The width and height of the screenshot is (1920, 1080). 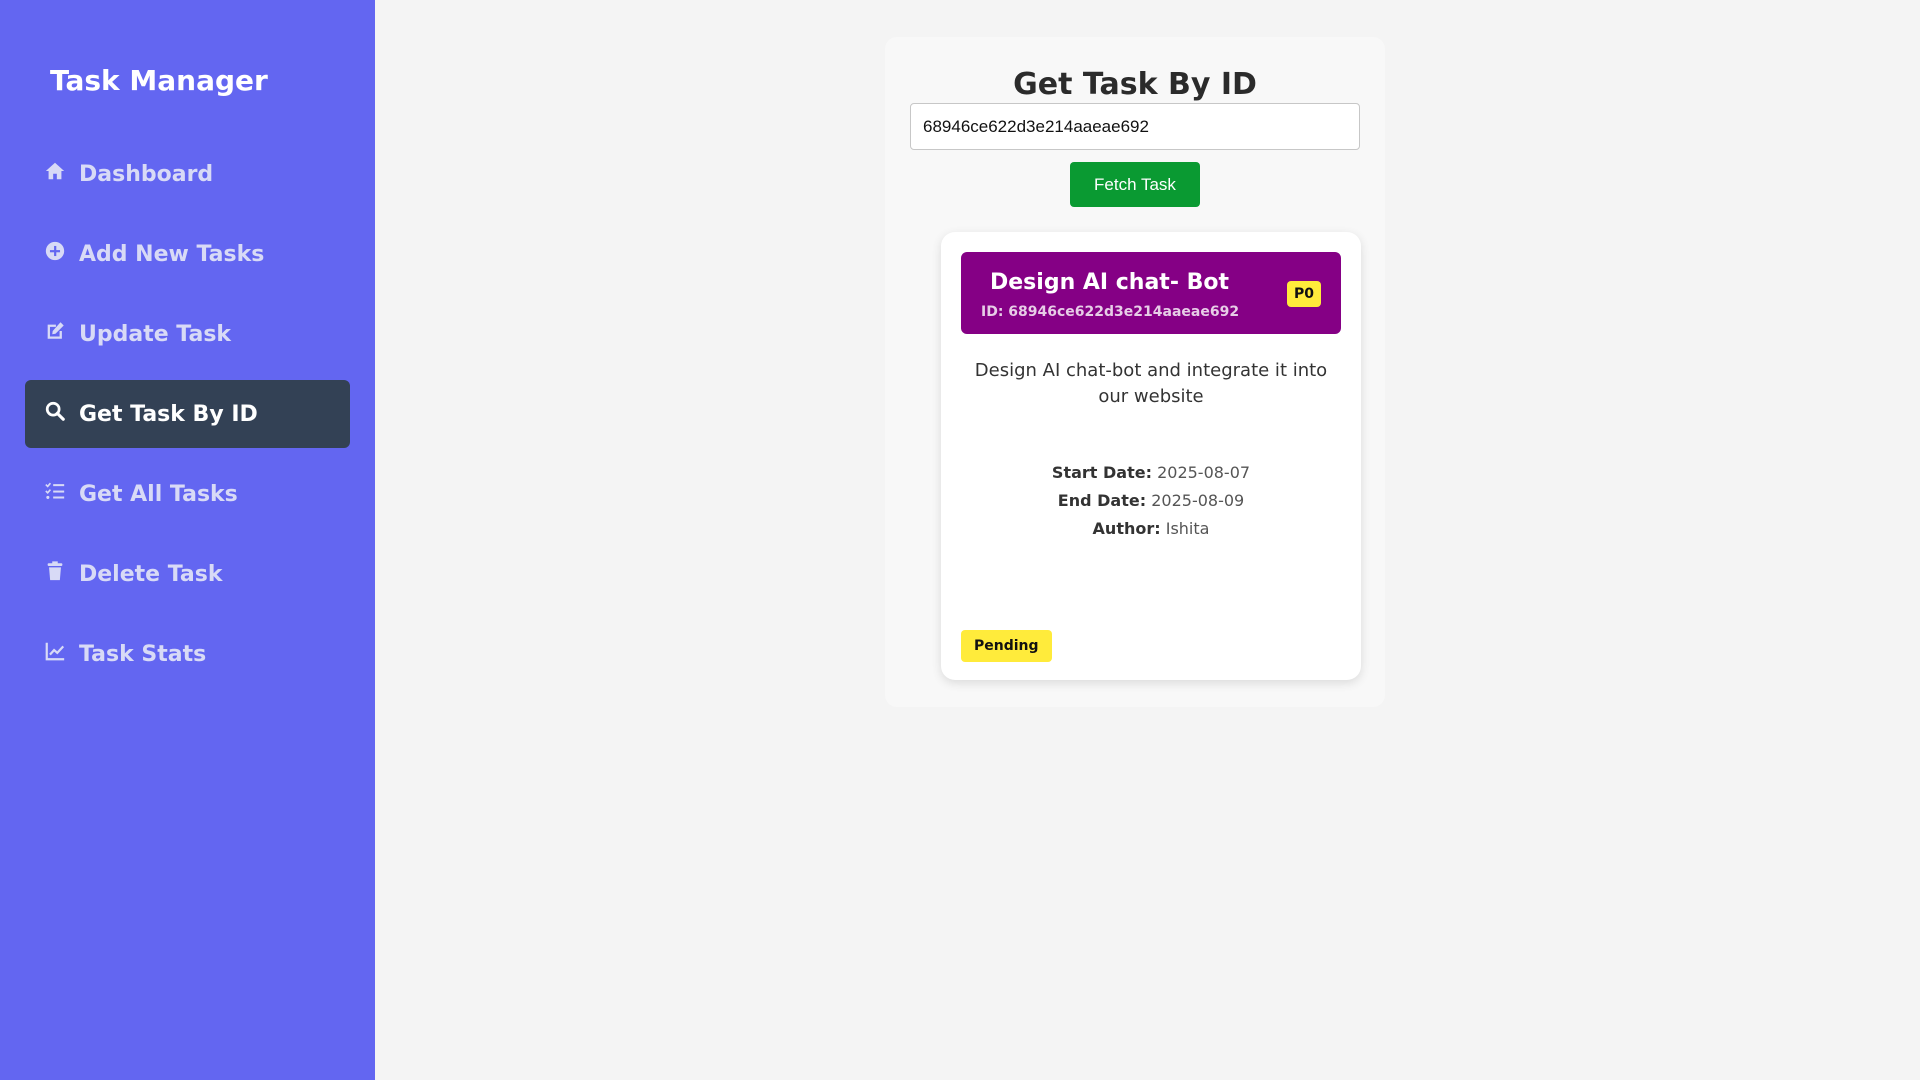 I want to click on fetch-task-button: Fetch Task, so click(x=1135, y=184).